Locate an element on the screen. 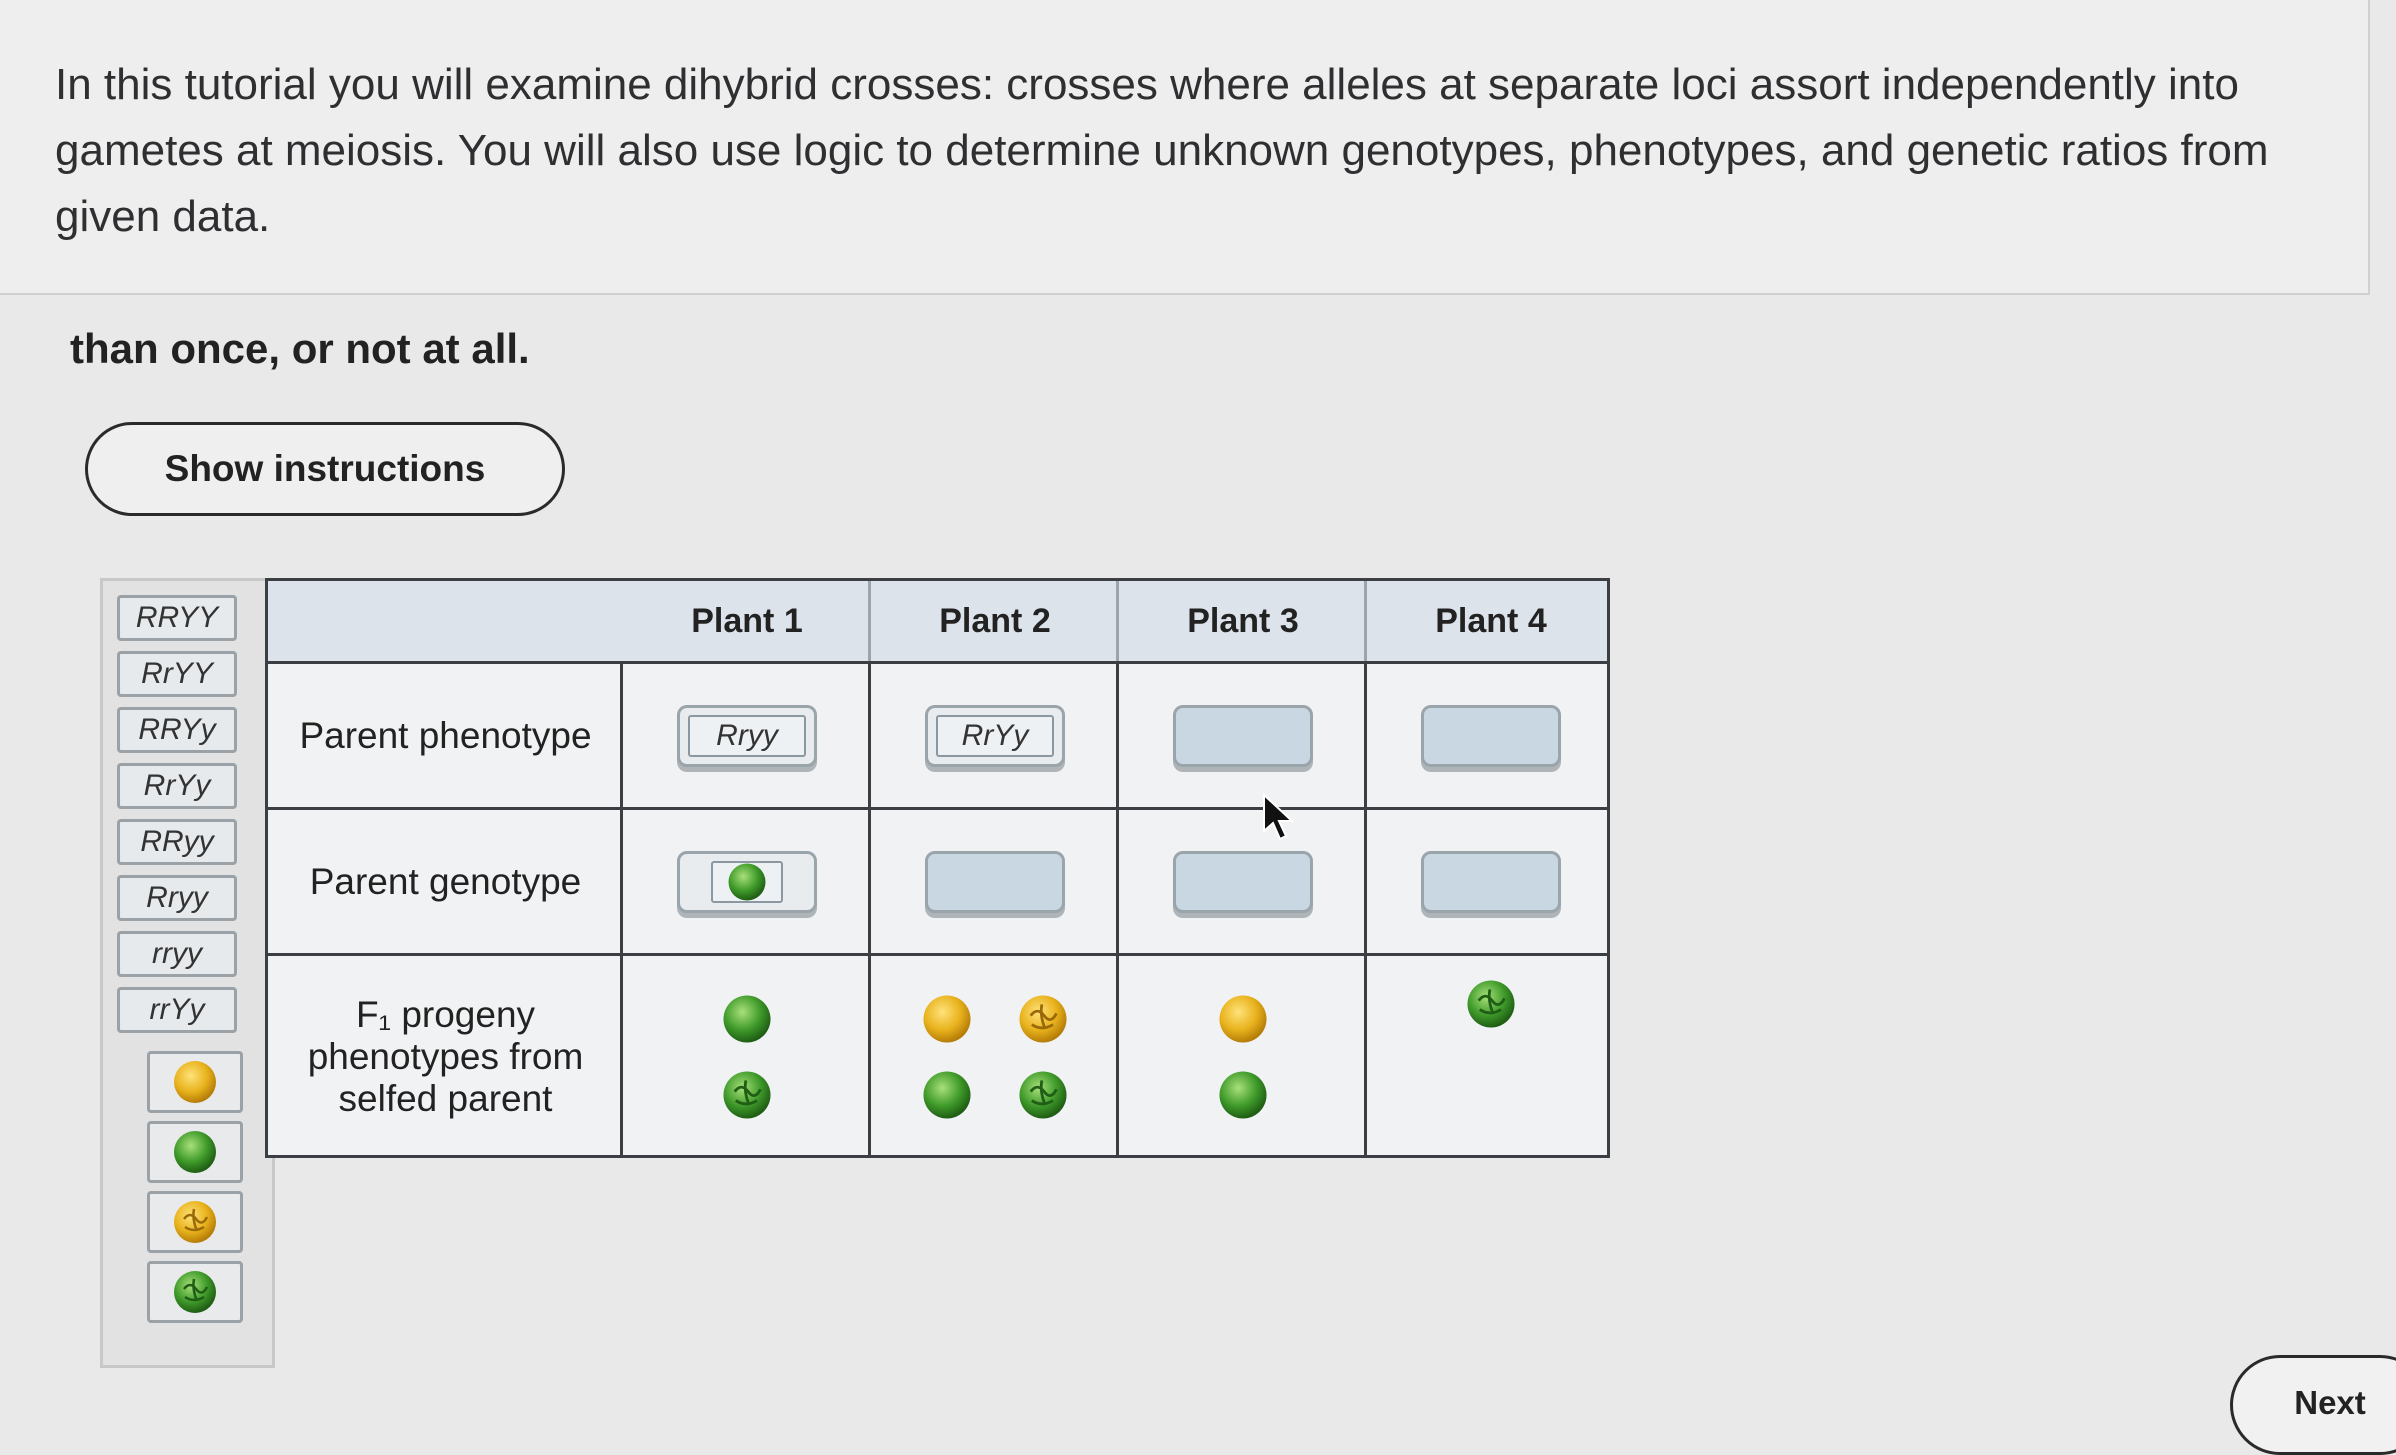  placed-genotype-label: Rryy is located at coordinates (747, 735).